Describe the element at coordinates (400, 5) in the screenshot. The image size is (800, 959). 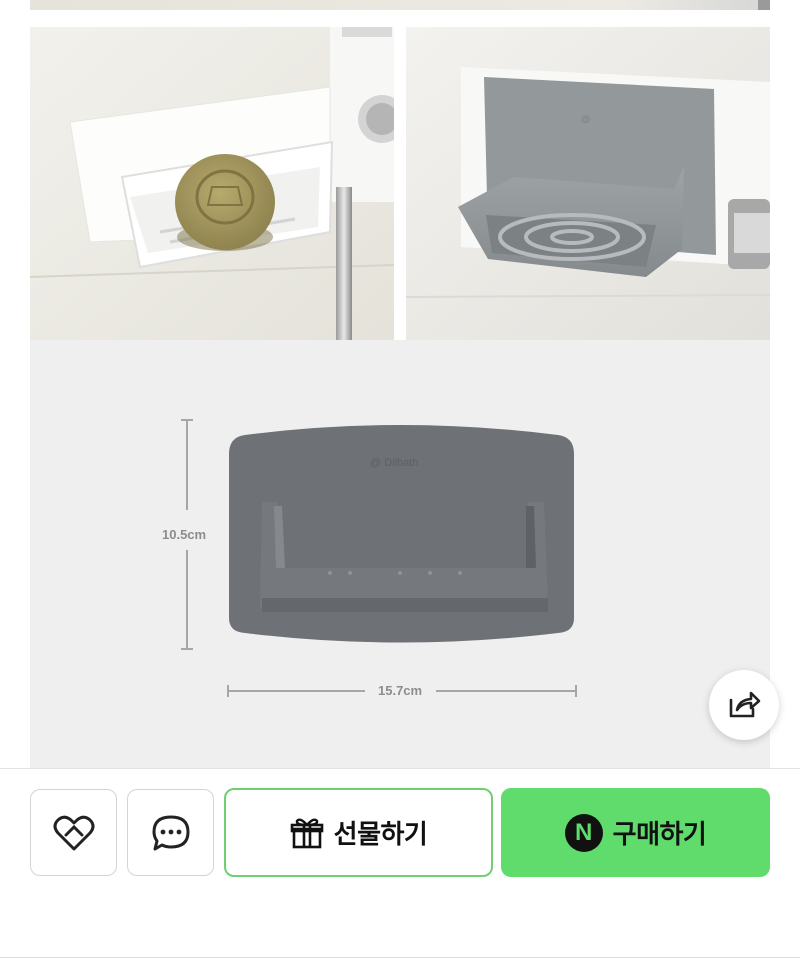
I see `previous-image-edge` at that location.